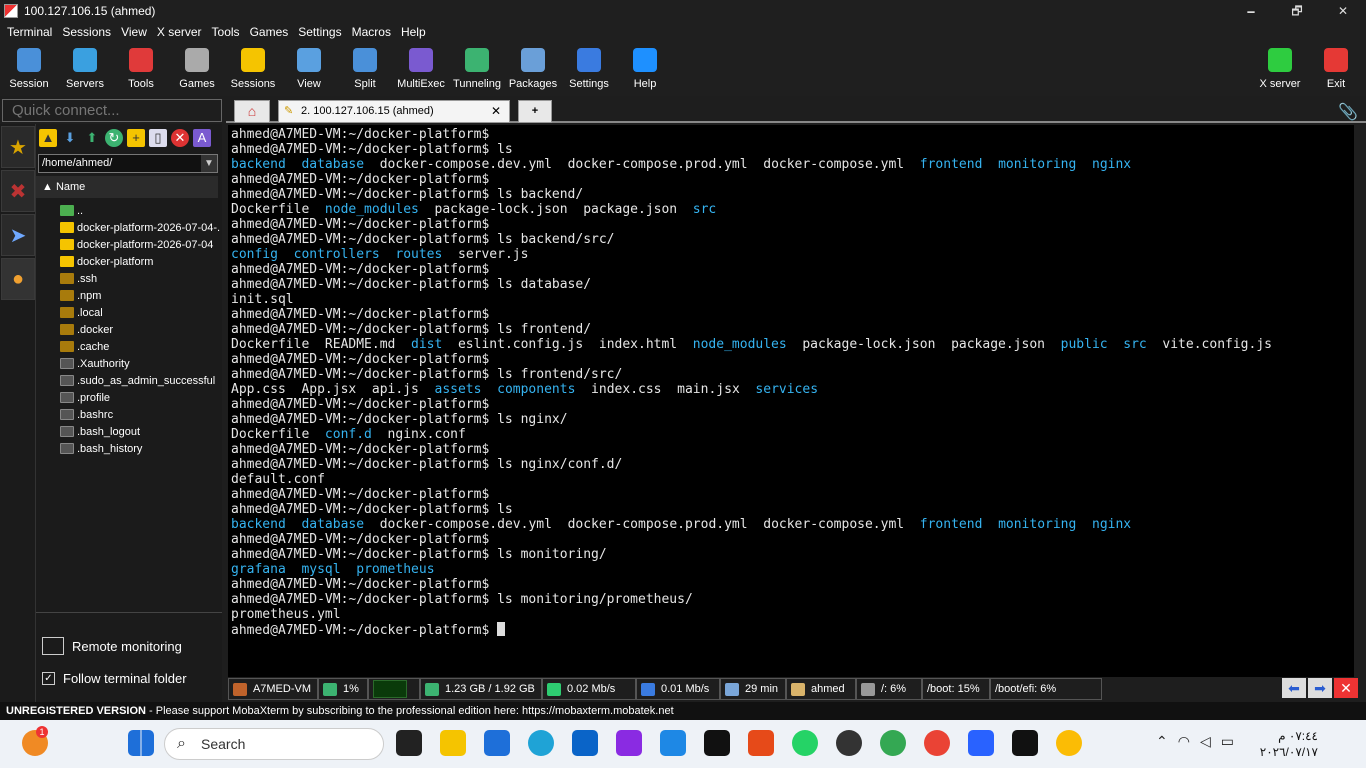 Image resolution: width=1366 pixels, height=768 pixels. What do you see at coordinates (1251, 11) in the screenshot?
I see `minimize-button: 🗕` at bounding box center [1251, 11].